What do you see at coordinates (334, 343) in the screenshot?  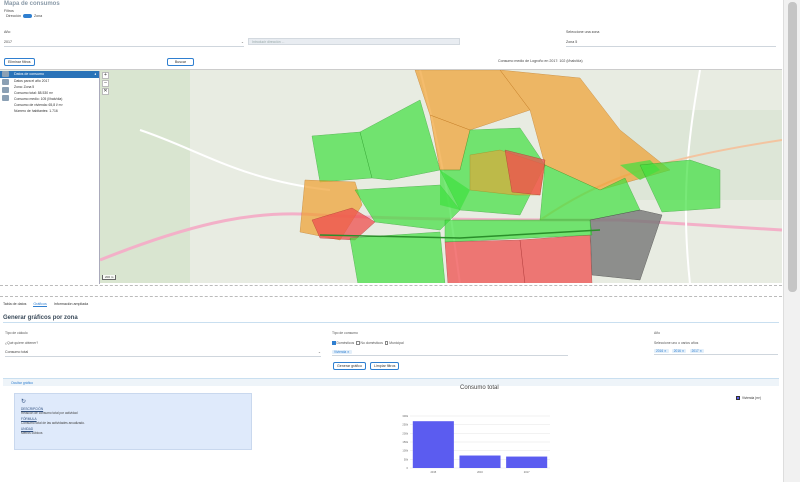 I see `domestic-checkbox` at bounding box center [334, 343].